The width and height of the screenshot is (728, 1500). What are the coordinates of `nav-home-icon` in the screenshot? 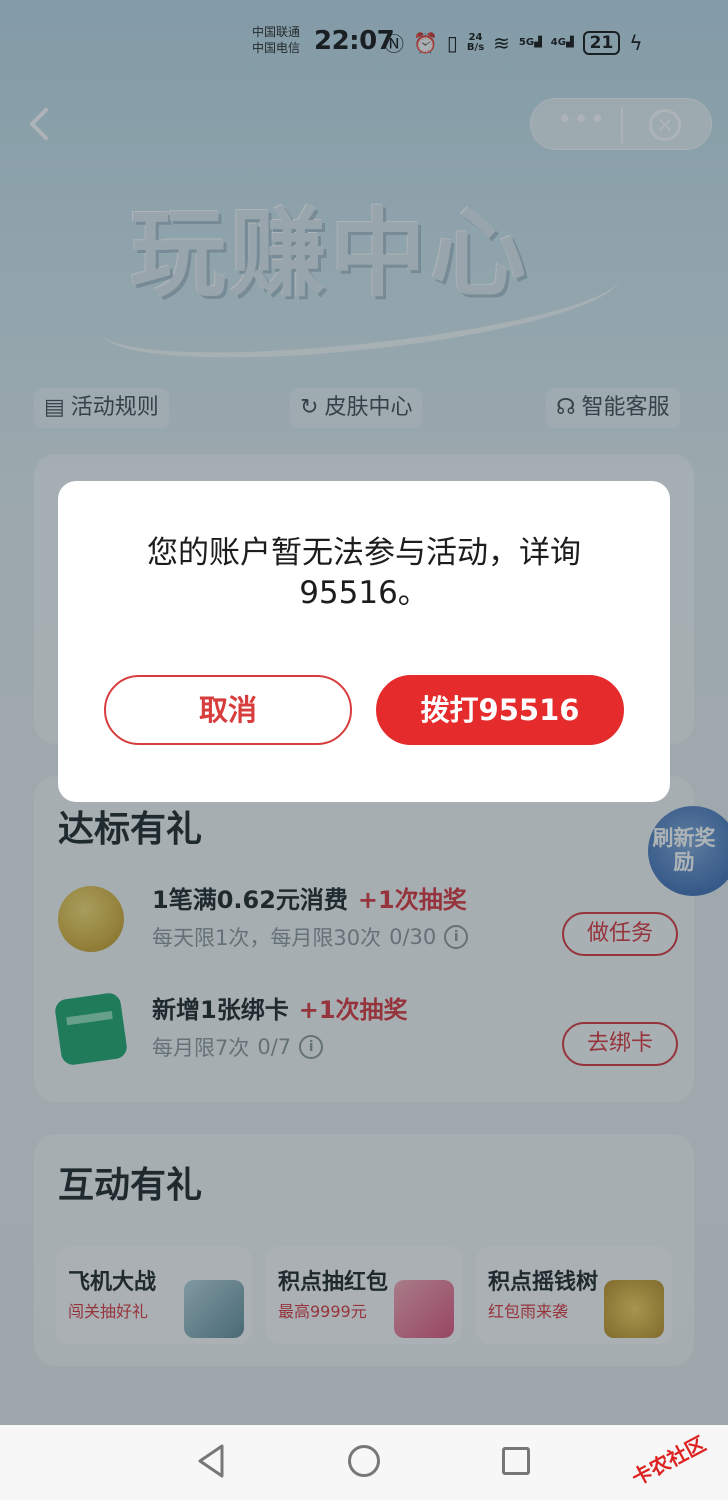 It's located at (364, 1461).